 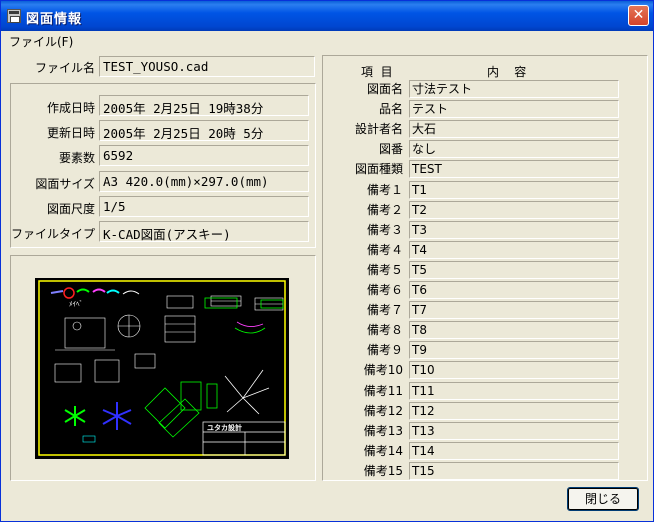 I want to click on prop-label: 備考12, so click(x=383, y=411).